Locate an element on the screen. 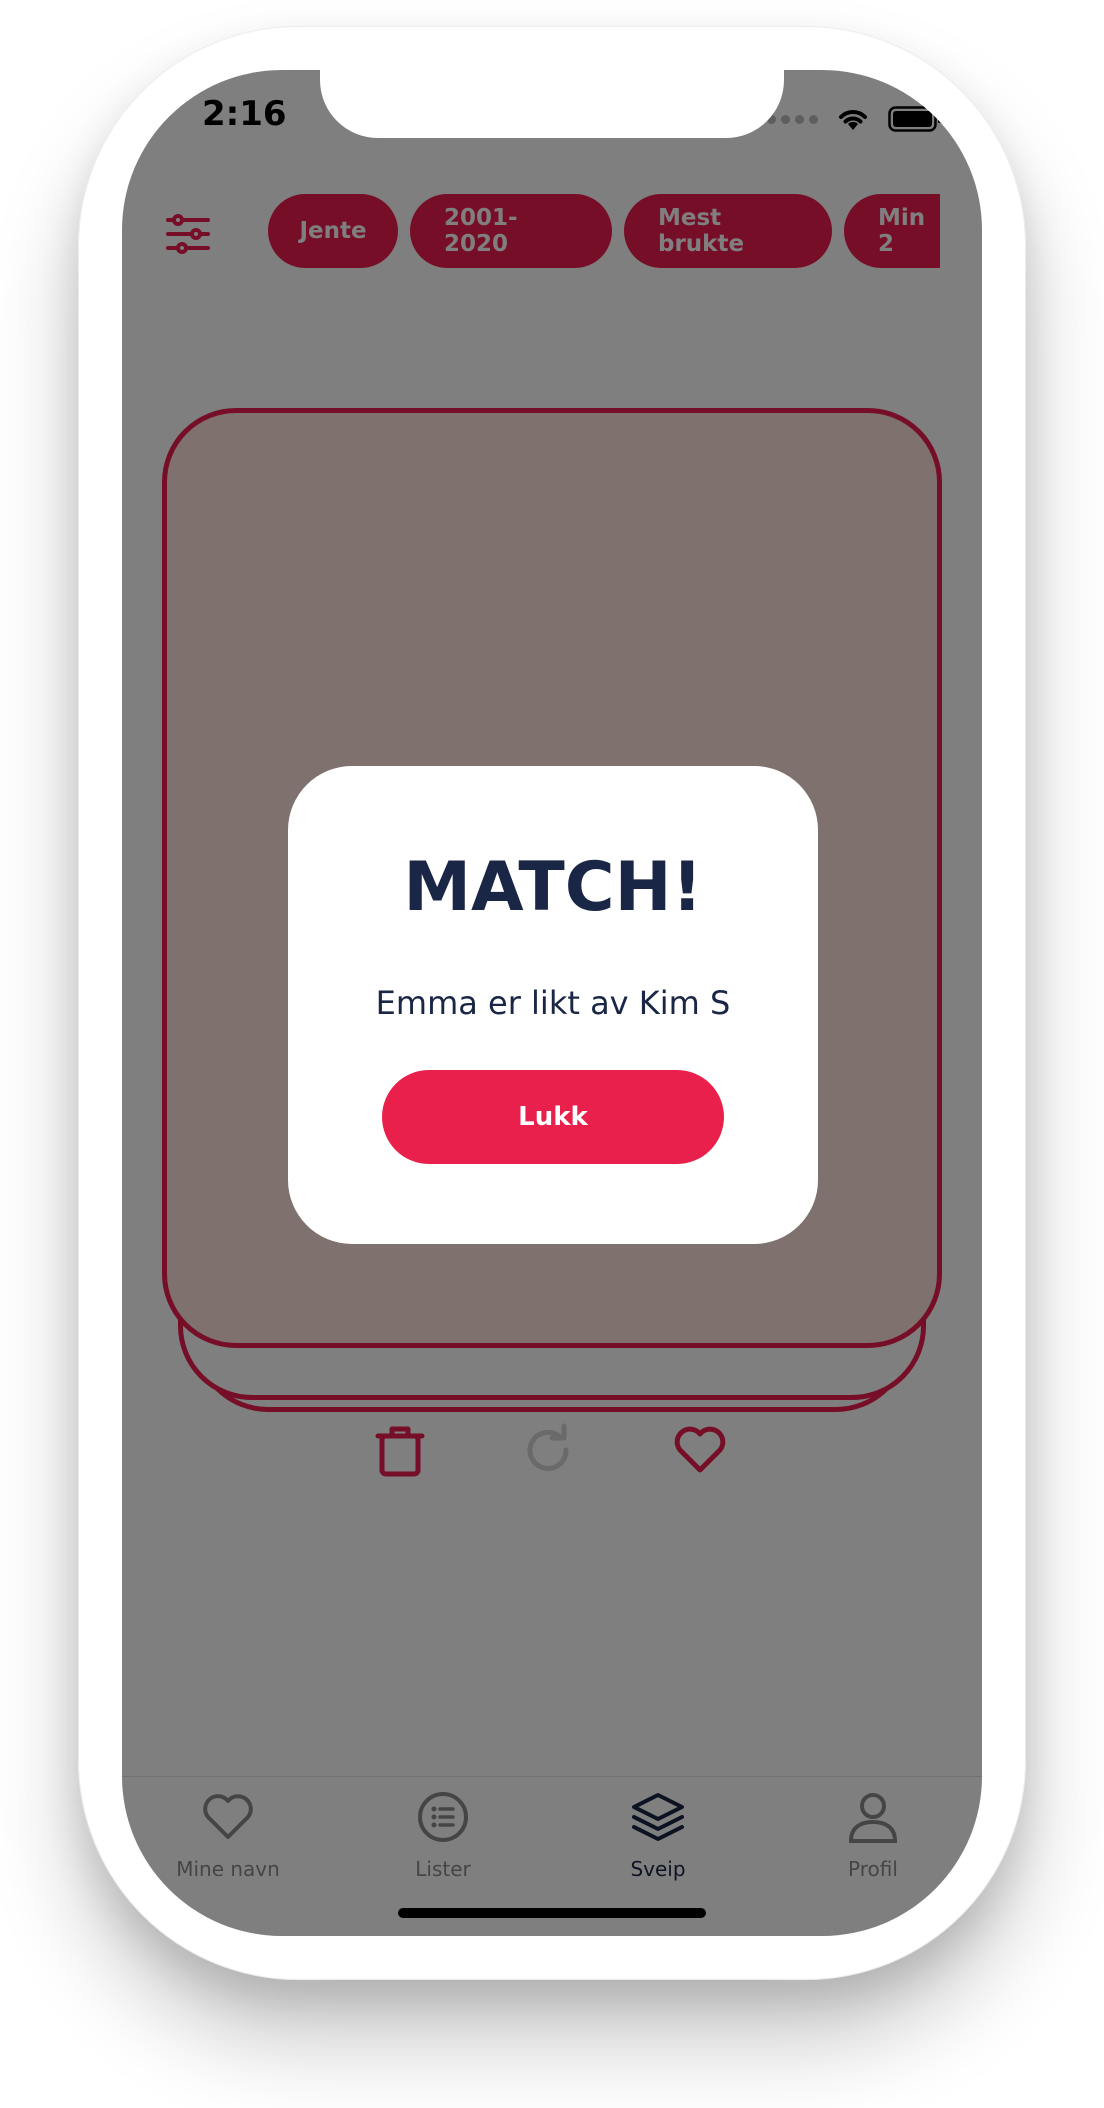 The height and width of the screenshot is (2108, 1104). match-message: Emma er likt av Kim S is located at coordinates (553, 1003).